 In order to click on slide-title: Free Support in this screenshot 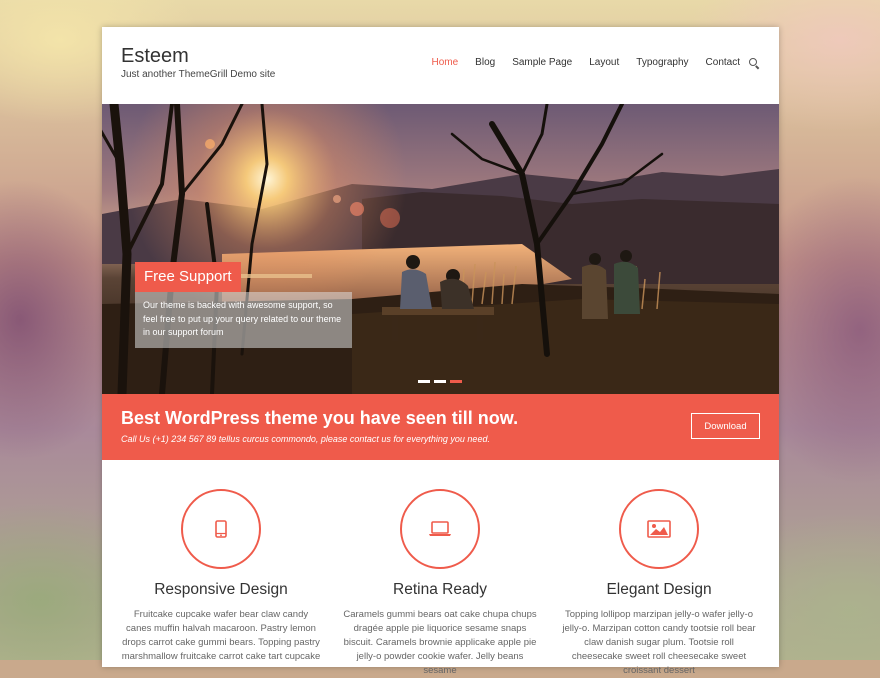, I will do `click(188, 277)`.